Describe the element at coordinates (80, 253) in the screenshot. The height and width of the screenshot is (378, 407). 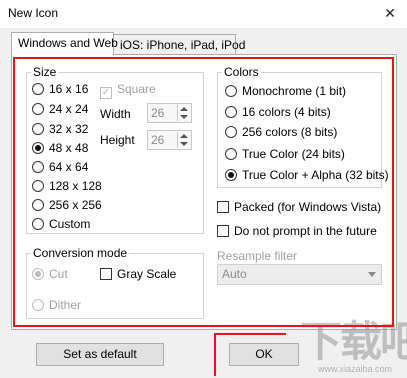
I see `conversion-group-label: Conversion mode` at that location.